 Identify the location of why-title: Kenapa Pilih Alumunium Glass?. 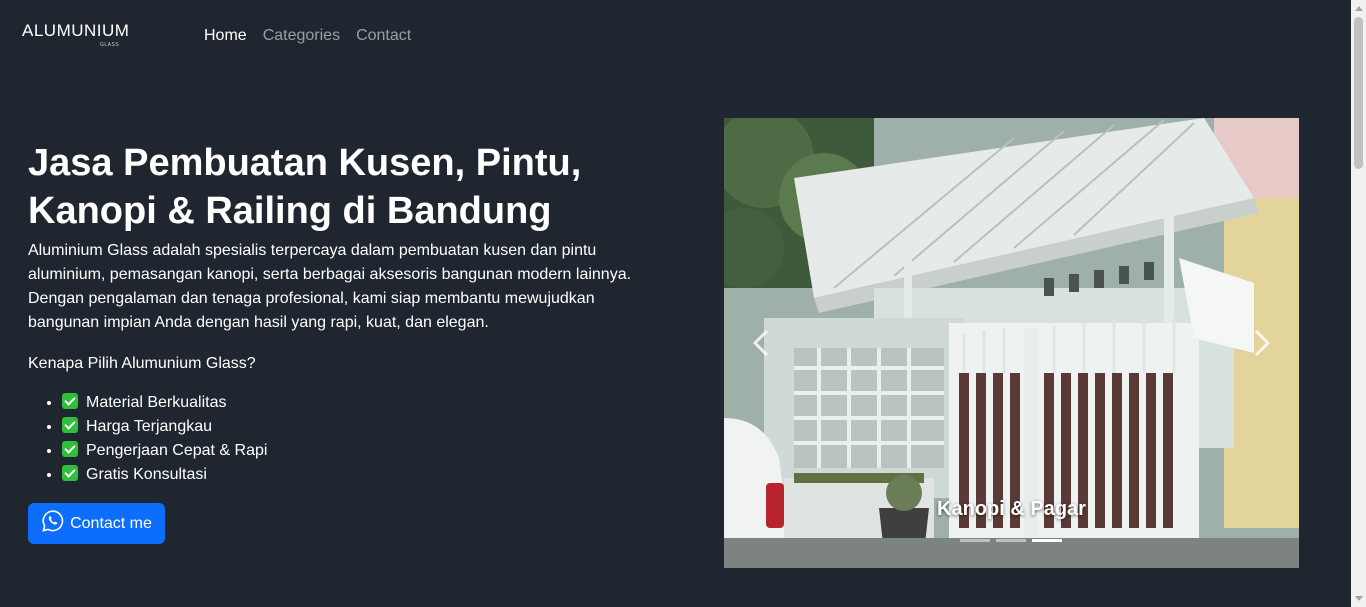
(142, 363).